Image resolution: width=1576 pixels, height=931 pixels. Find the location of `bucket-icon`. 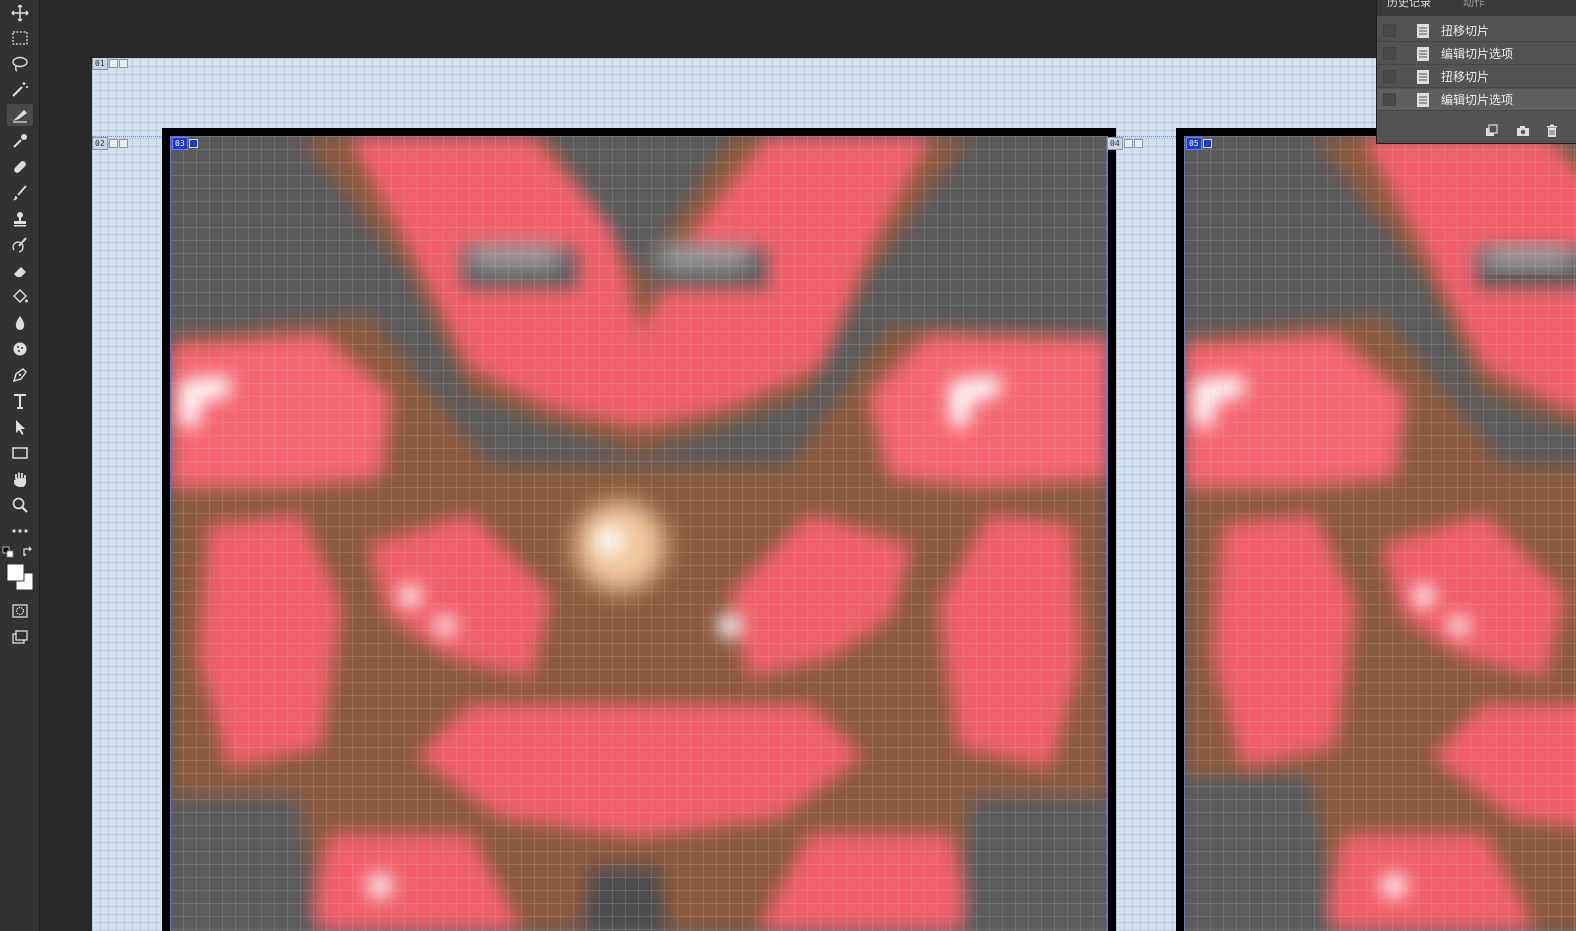

bucket-icon is located at coordinates (20, 297).